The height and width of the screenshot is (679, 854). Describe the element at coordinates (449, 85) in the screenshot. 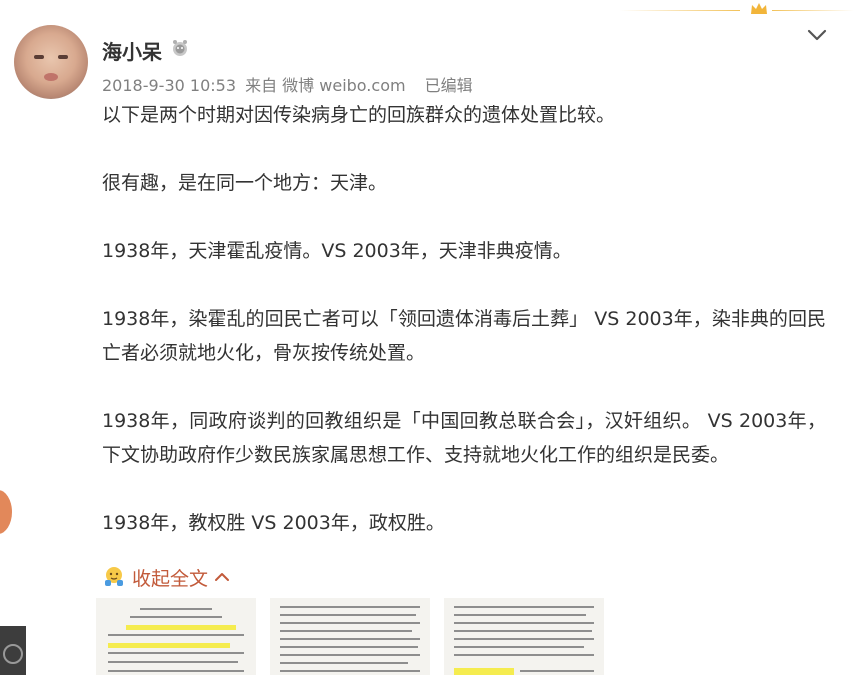

I see `edited-label: 已编辑` at that location.